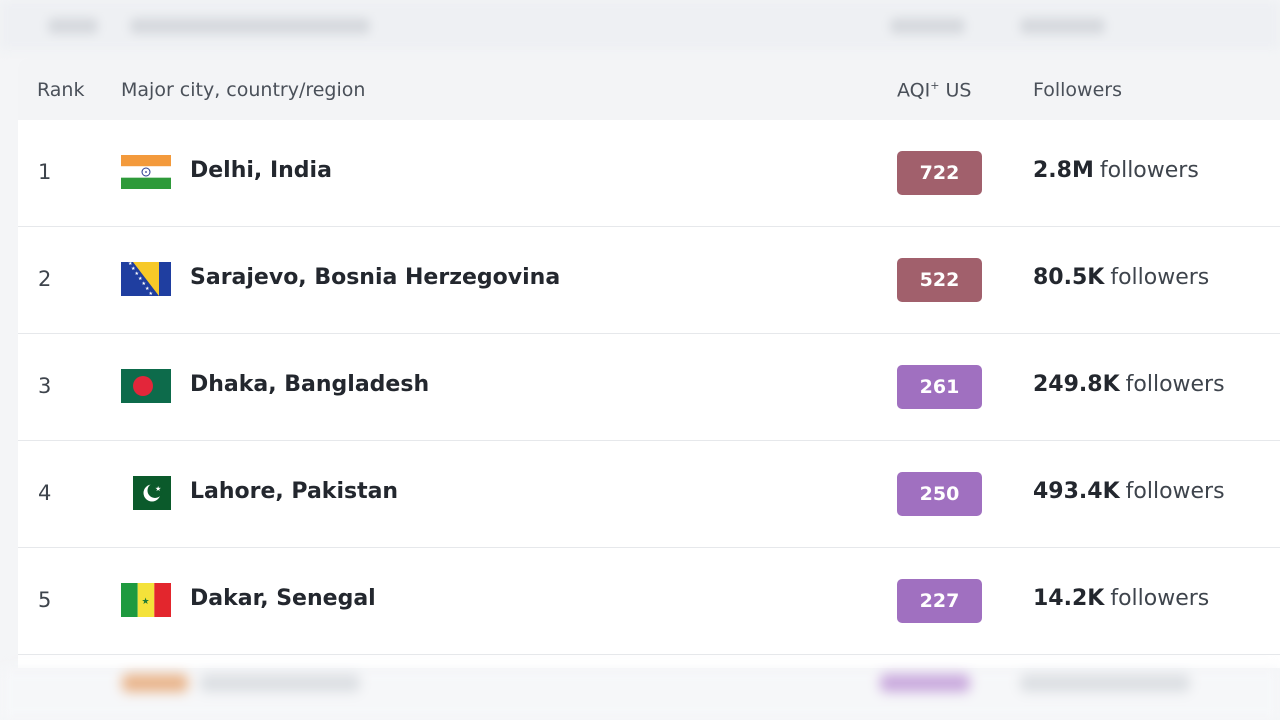  Describe the element at coordinates (309, 384) in the screenshot. I see `city-name: Dhaka, Bangladesh` at that location.